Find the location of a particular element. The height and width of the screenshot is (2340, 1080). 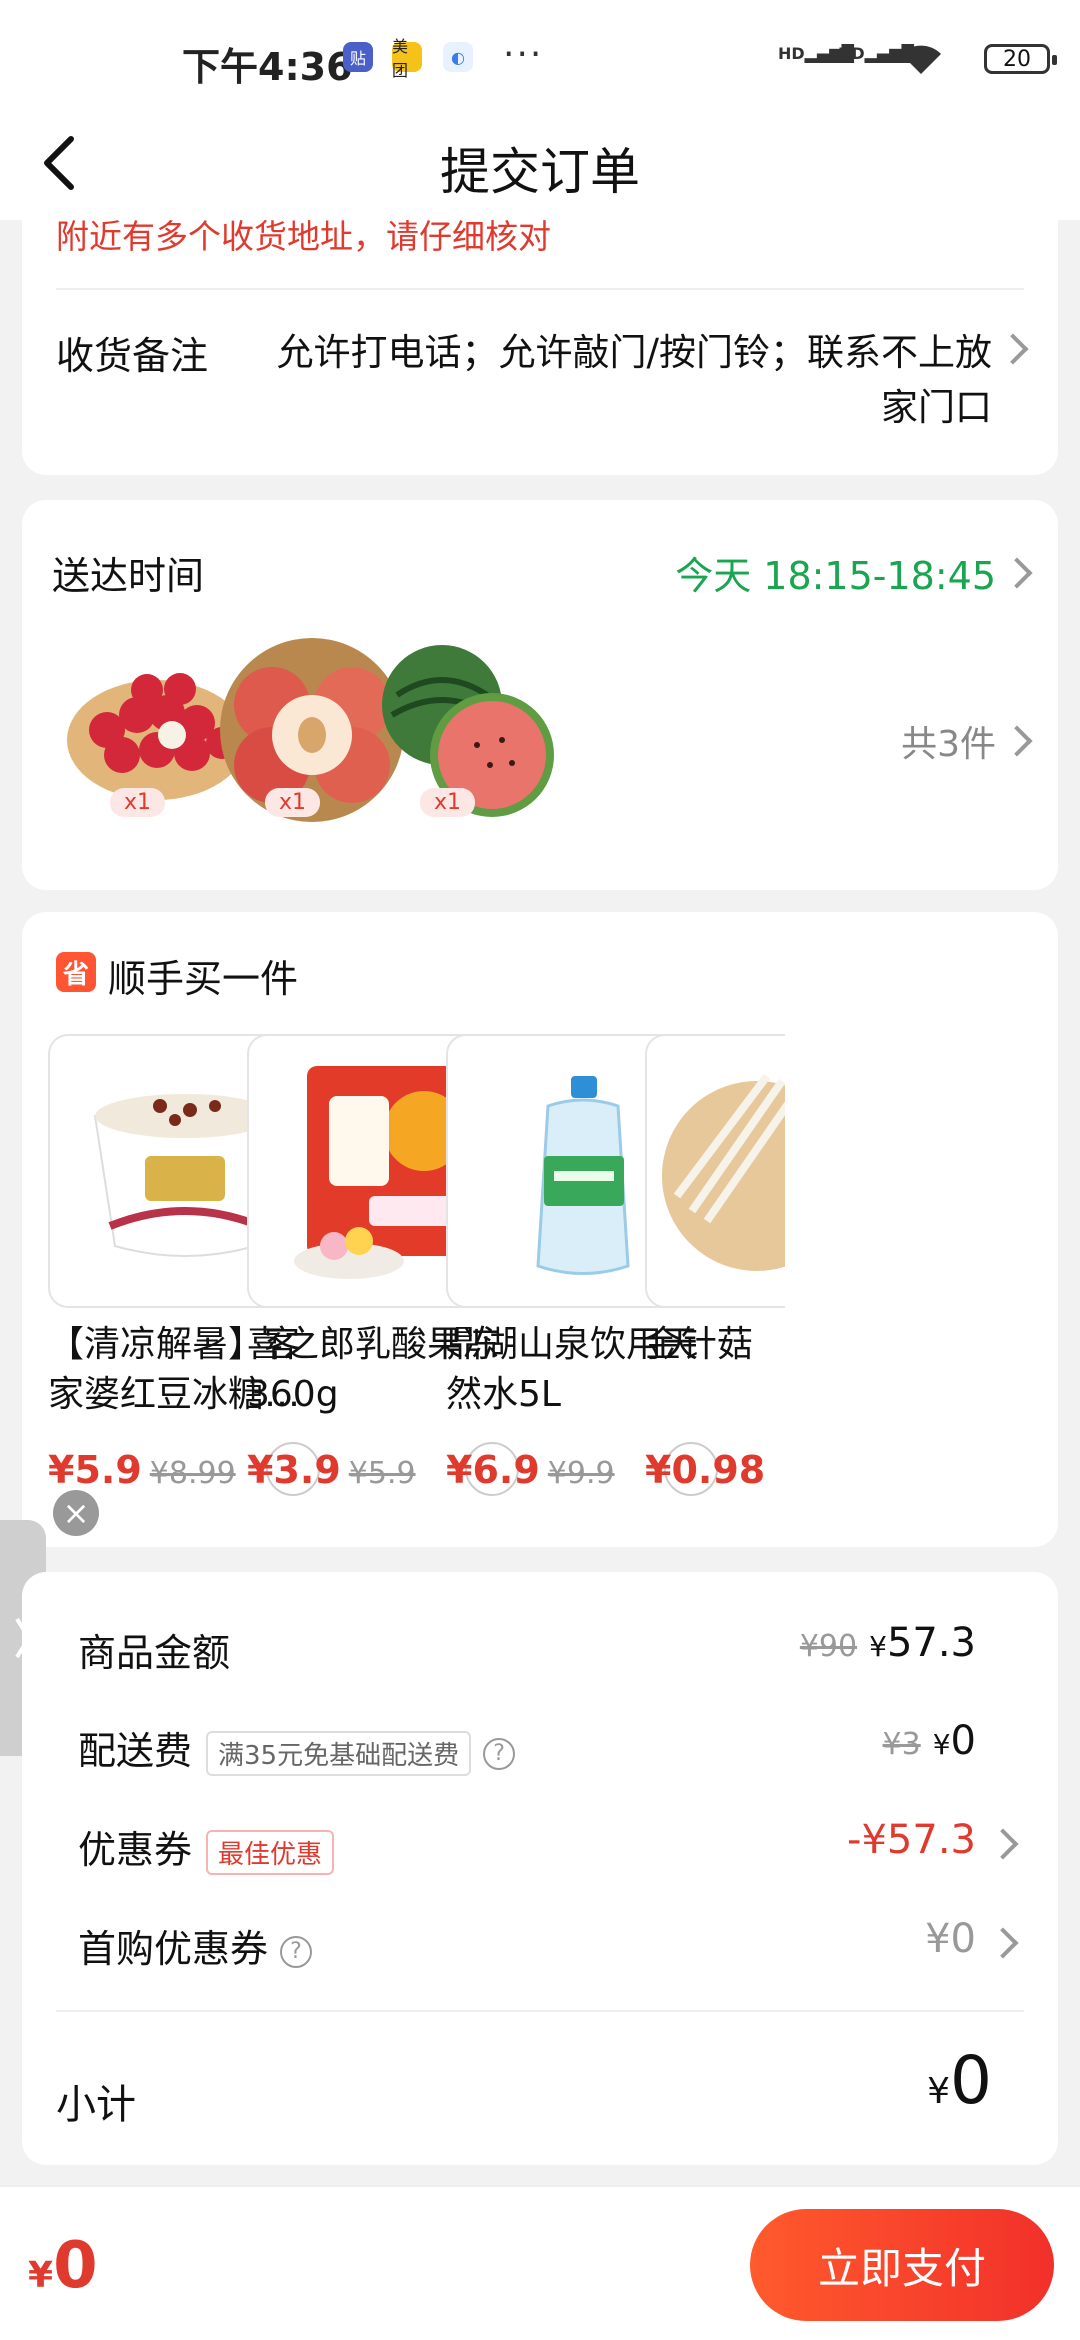

subtotal-value: ¥0 is located at coordinates (959, 2080).